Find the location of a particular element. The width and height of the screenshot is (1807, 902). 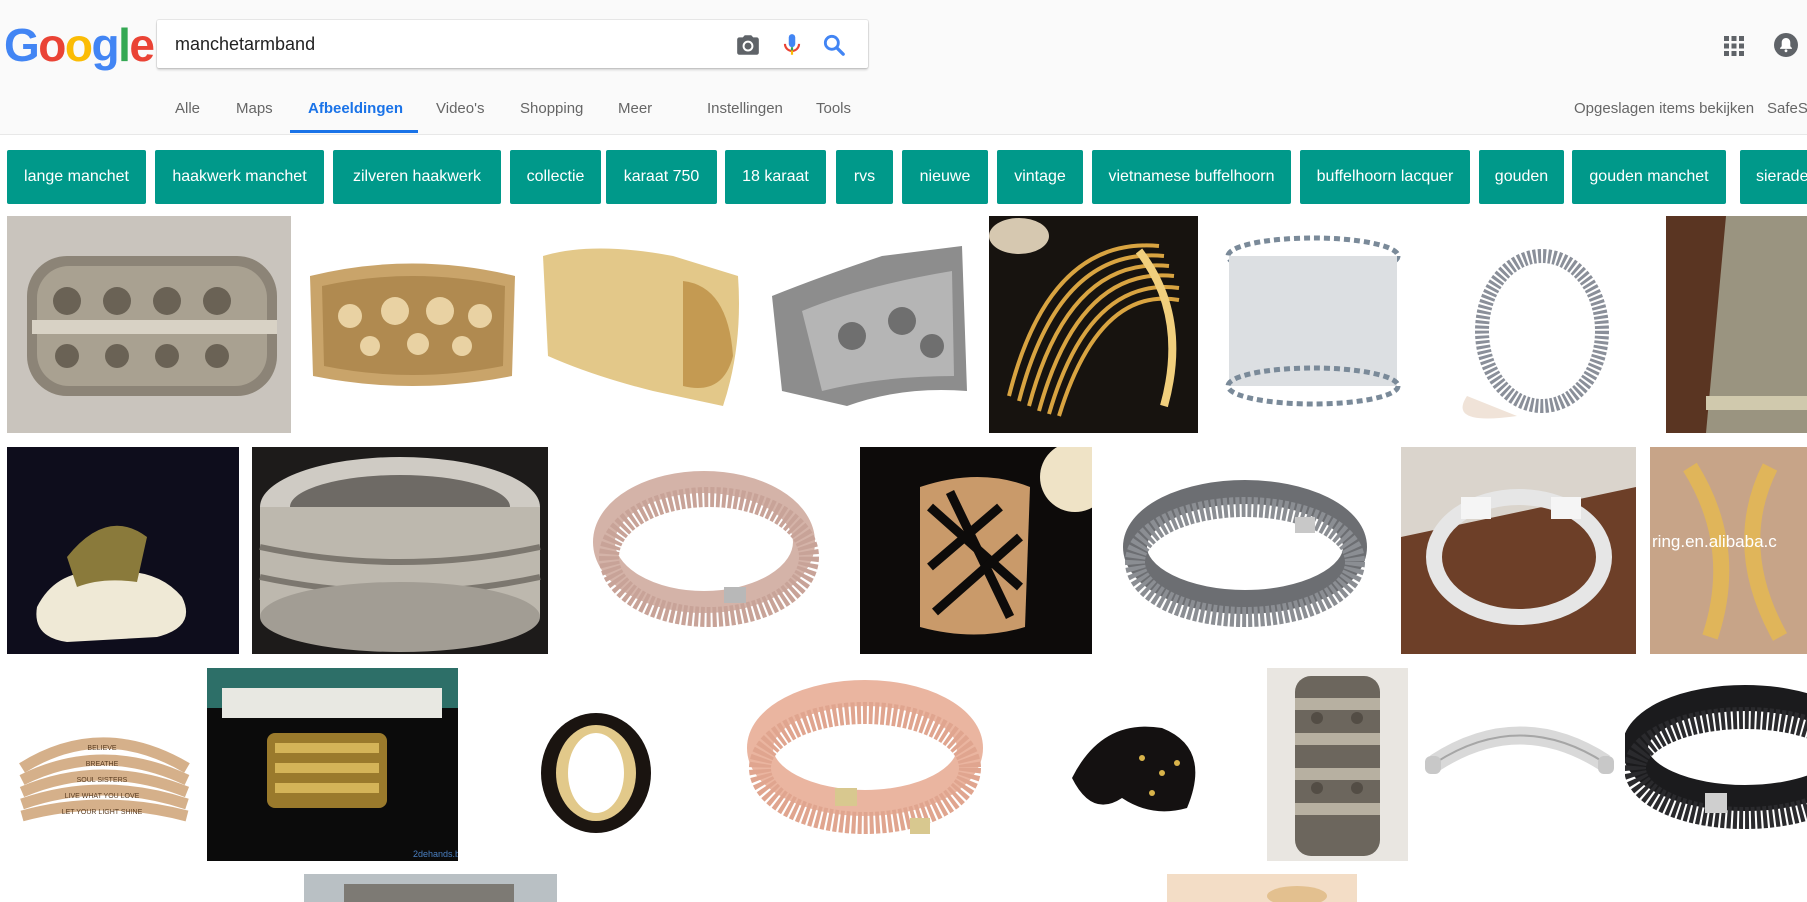

silver-cuff-image is located at coordinates (149, 324).